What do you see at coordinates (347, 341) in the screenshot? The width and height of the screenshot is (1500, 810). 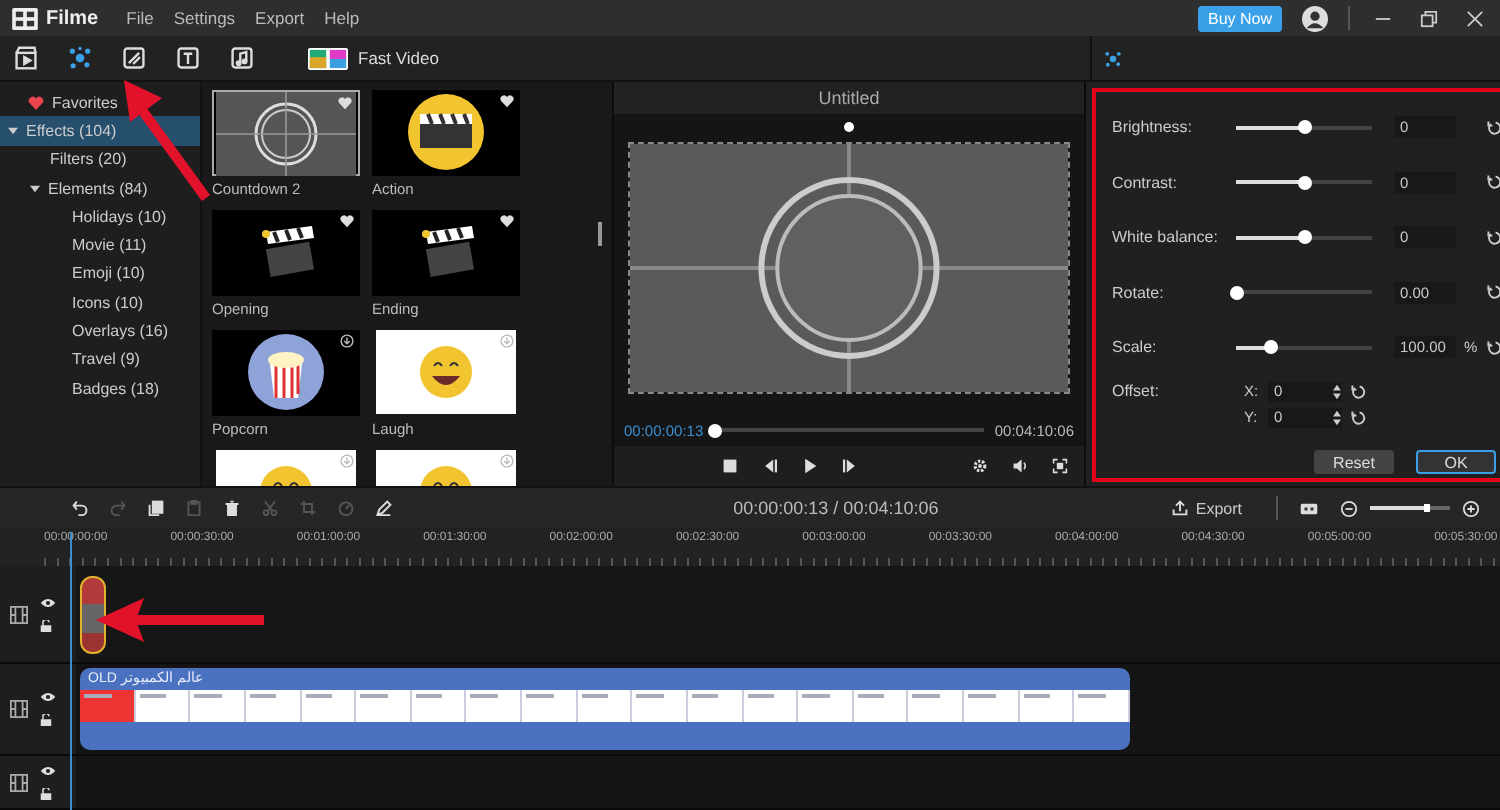 I see `download-icon` at bounding box center [347, 341].